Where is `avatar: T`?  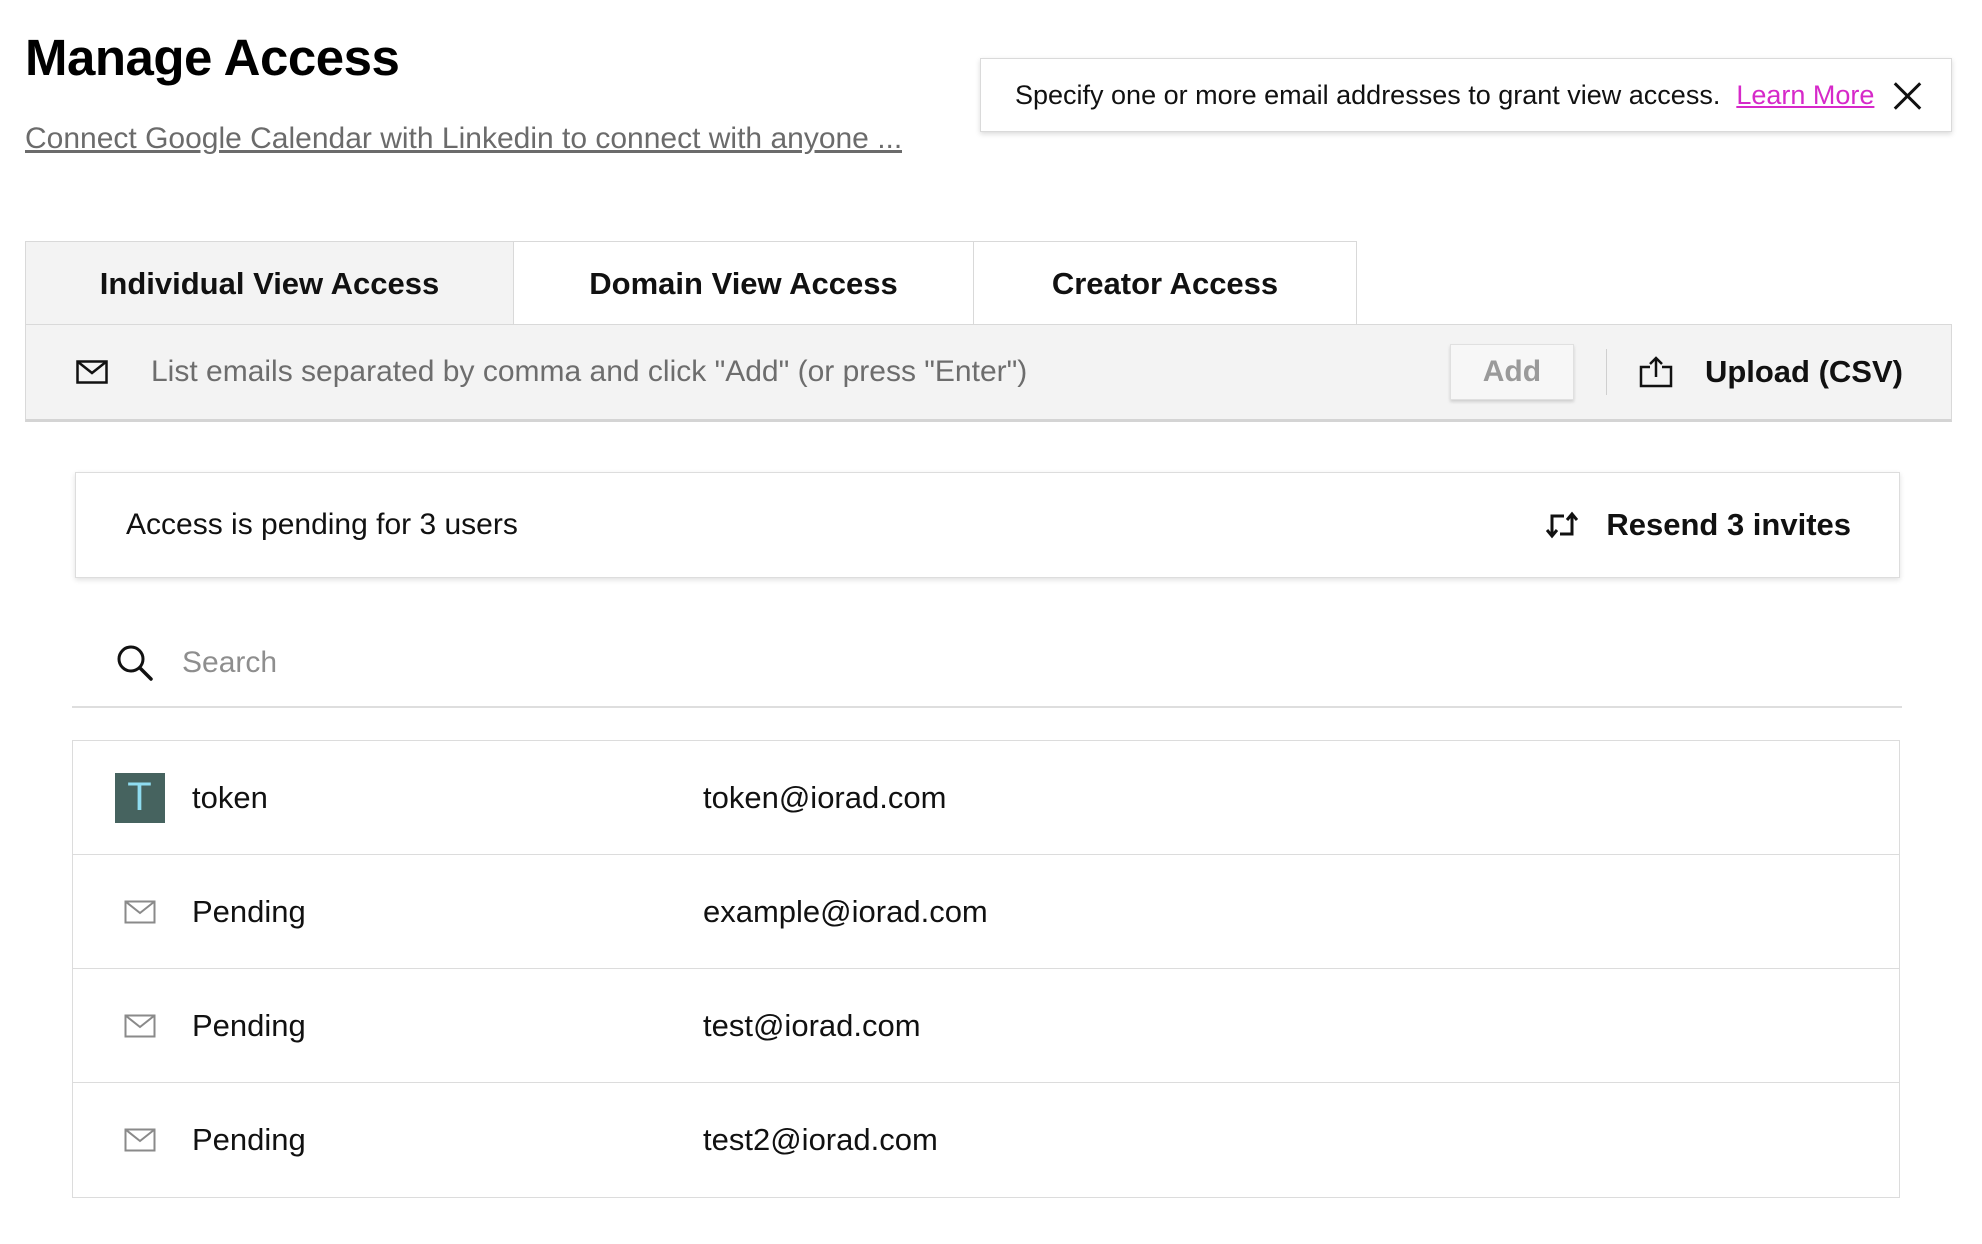
avatar: T is located at coordinates (139, 797).